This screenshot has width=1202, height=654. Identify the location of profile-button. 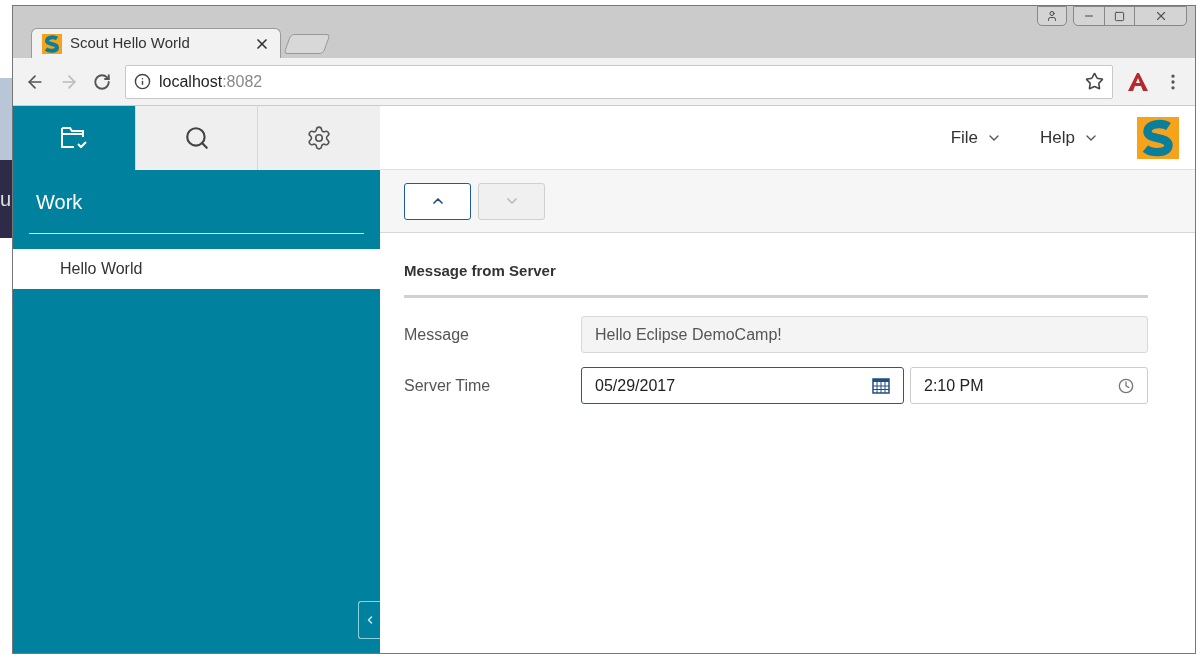
(1052, 16).